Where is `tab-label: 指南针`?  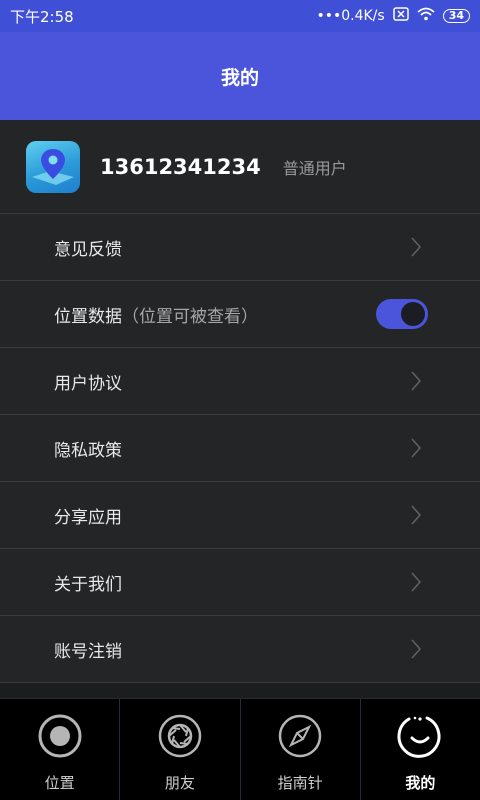
tab-label: 指南针 is located at coordinates (300, 783).